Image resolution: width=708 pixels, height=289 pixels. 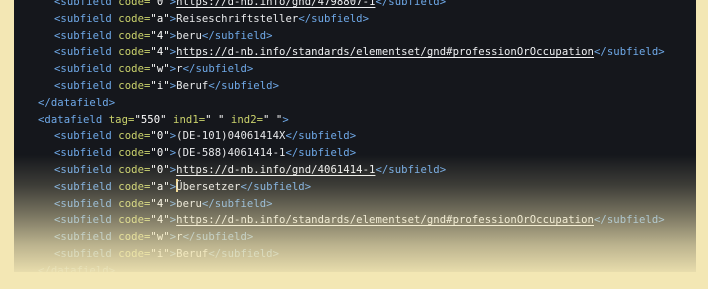 What do you see at coordinates (189, 119) in the screenshot?
I see `attr-name: ind1=` at bounding box center [189, 119].